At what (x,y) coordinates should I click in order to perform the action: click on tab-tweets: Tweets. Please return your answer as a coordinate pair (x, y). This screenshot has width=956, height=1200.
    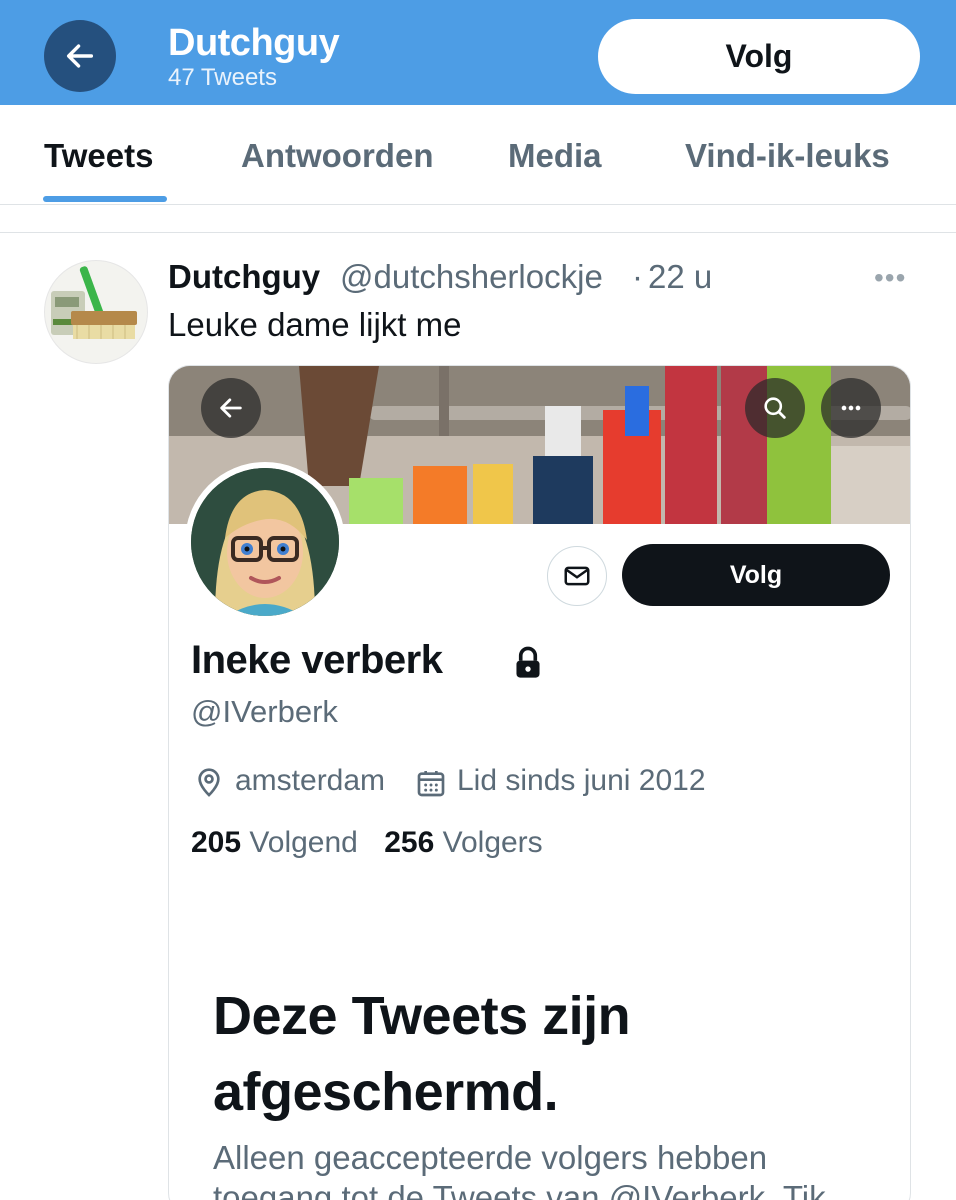
    Looking at the image, I should click on (98, 156).